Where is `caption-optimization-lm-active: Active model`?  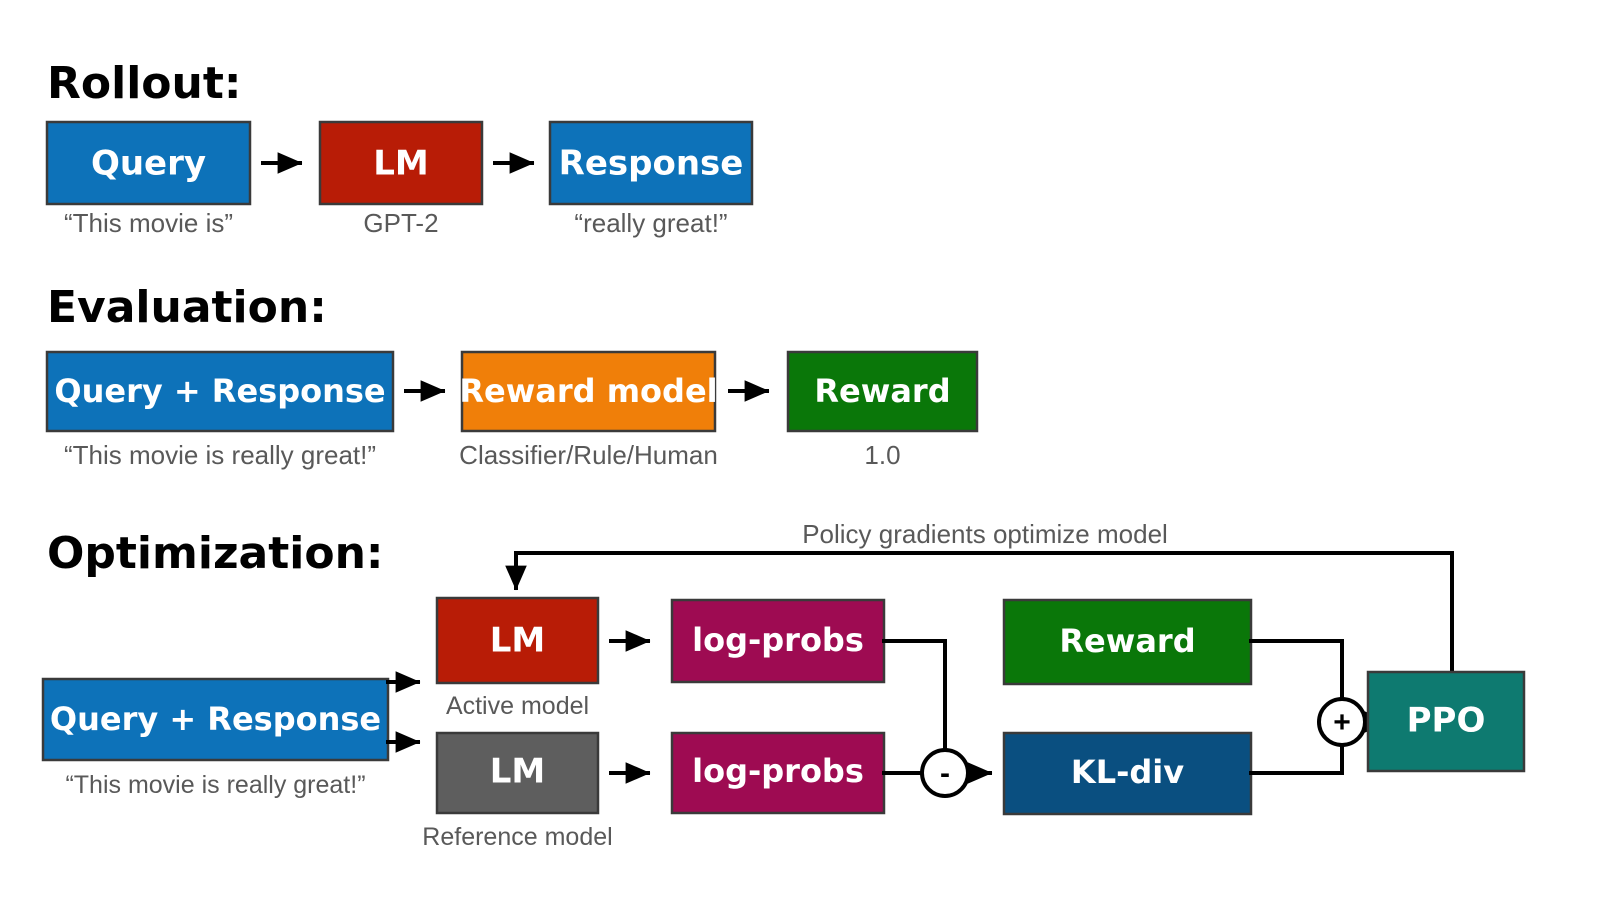
caption-optimization-lm-active: Active model is located at coordinates (517, 706).